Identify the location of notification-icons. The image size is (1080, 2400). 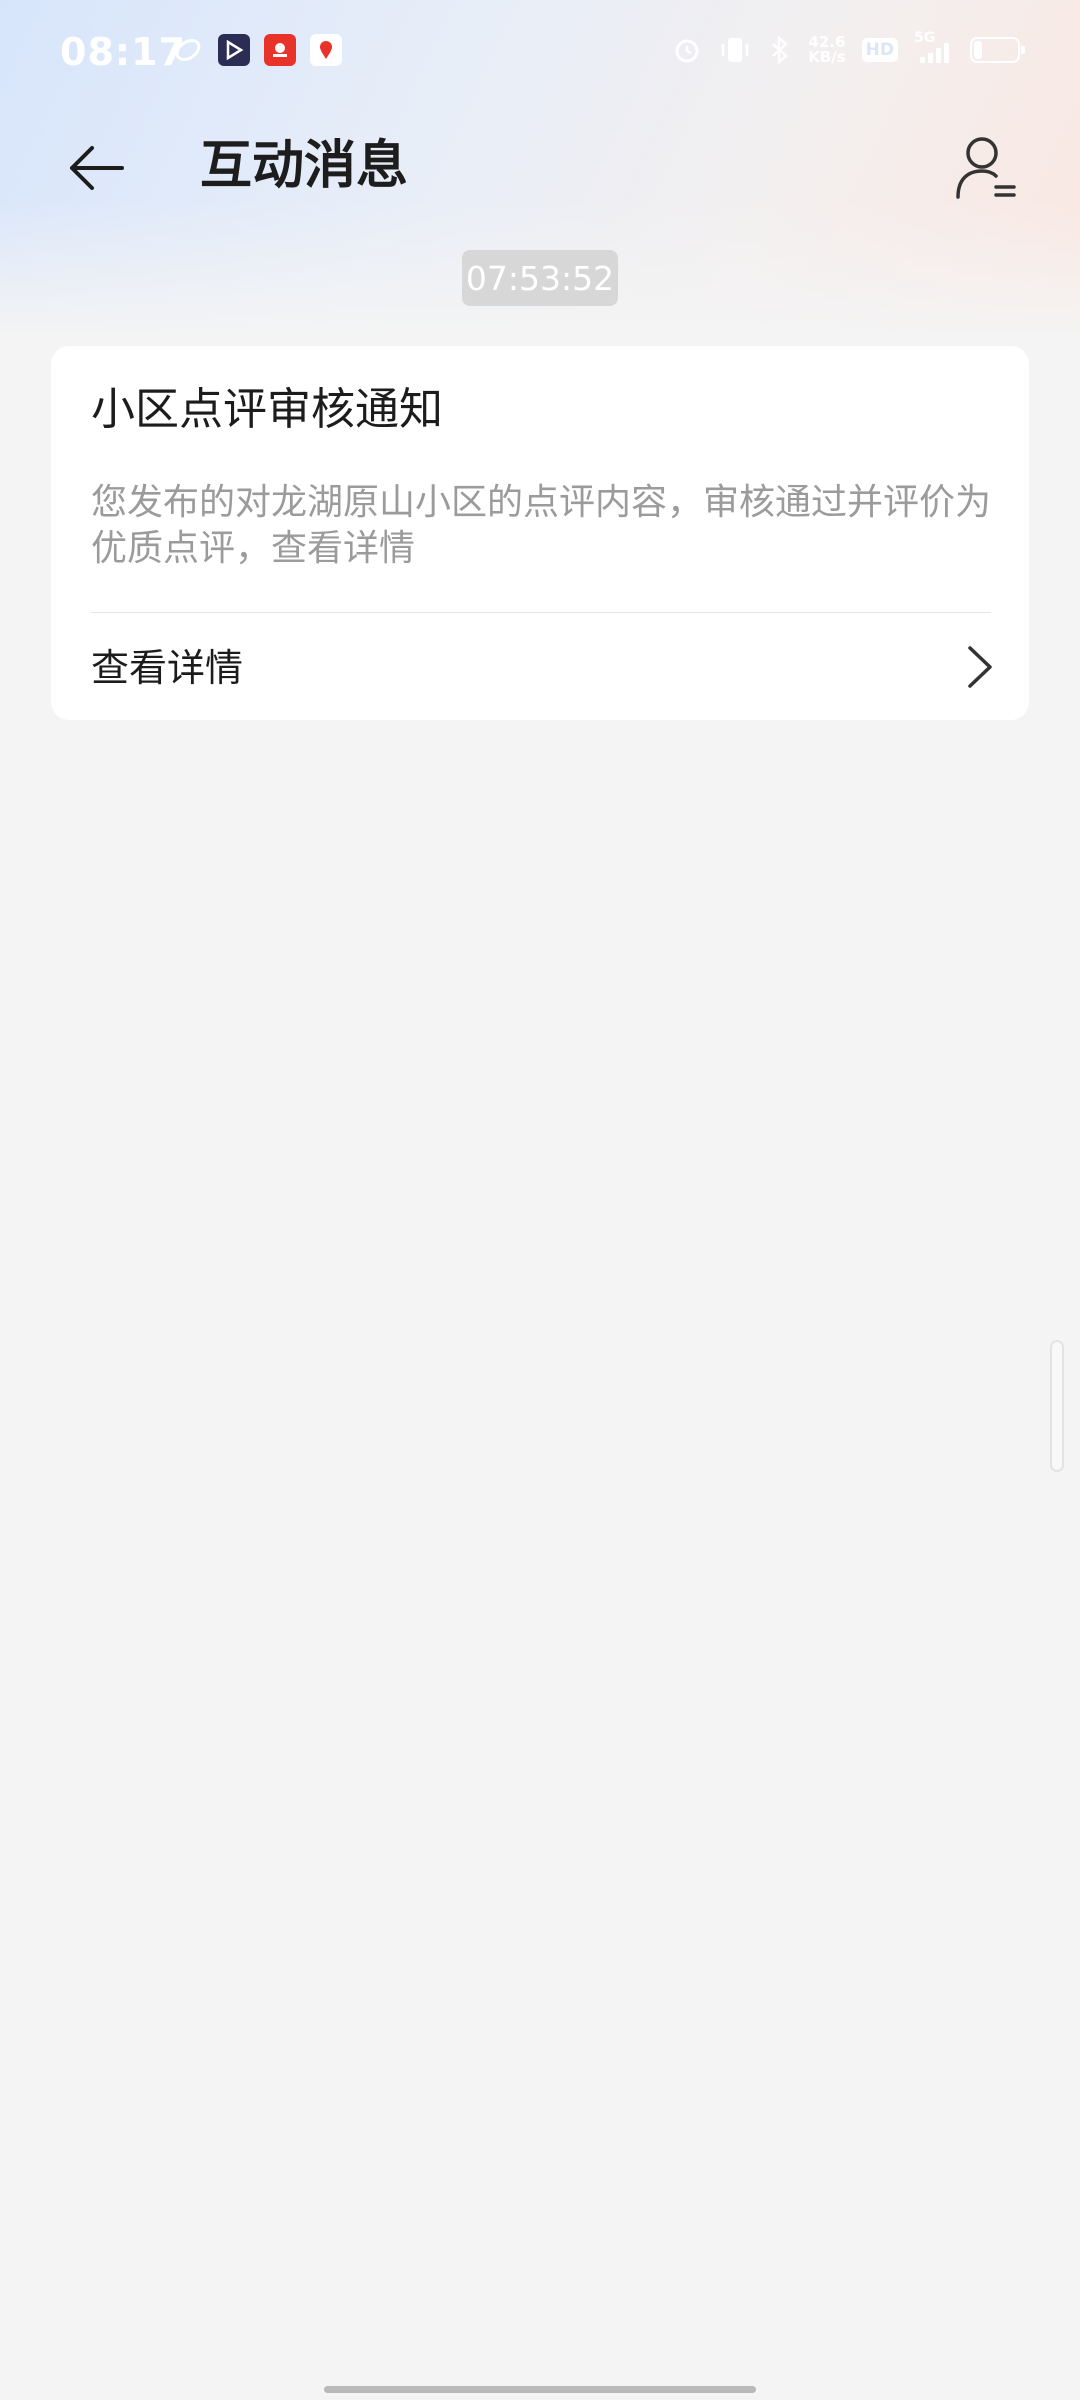
(257, 50).